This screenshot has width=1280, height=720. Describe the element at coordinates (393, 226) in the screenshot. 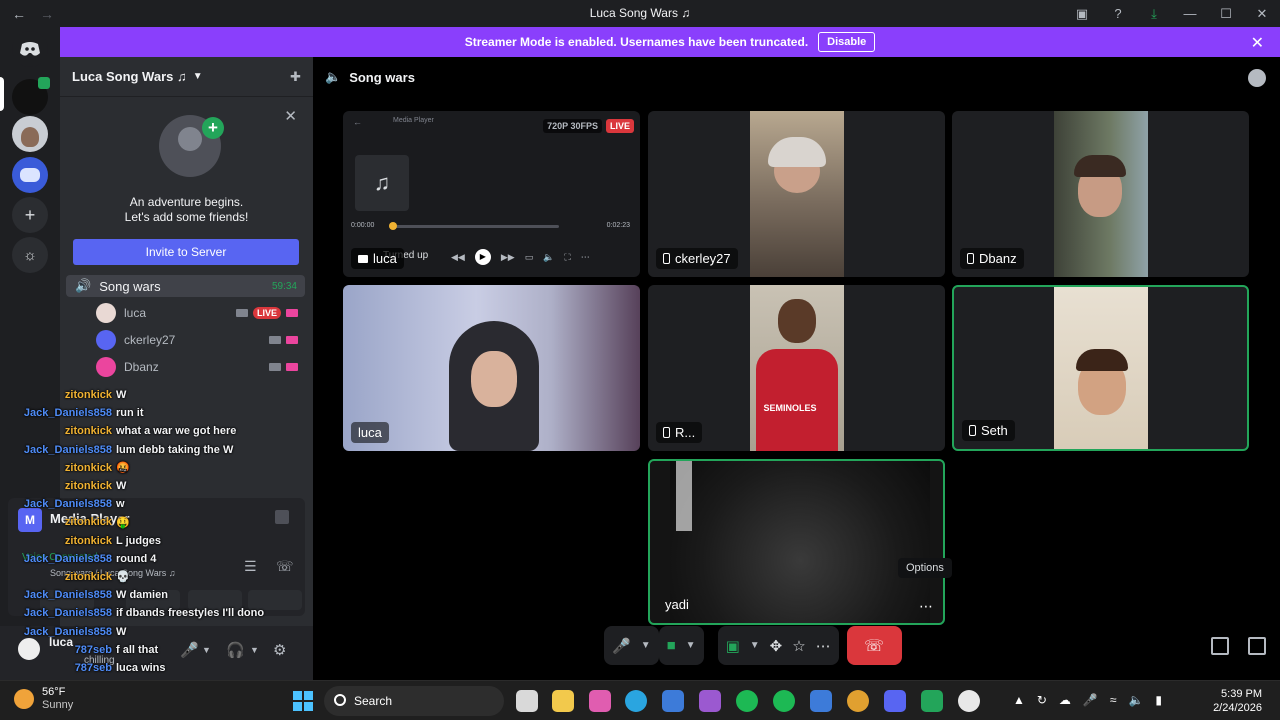

I see `seek-handle` at that location.